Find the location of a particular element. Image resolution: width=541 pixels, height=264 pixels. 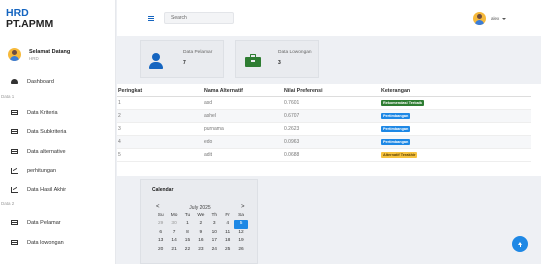

status-cell: Rekomendasi Terbaik is located at coordinates (455, 103).